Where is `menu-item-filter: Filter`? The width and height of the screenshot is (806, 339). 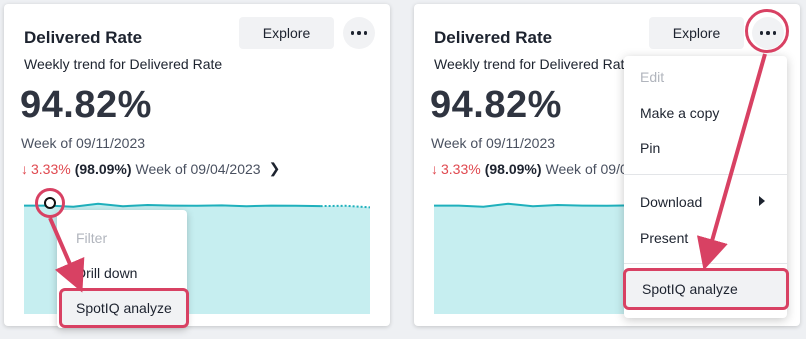
menu-item-filter: Filter is located at coordinates (91, 238).